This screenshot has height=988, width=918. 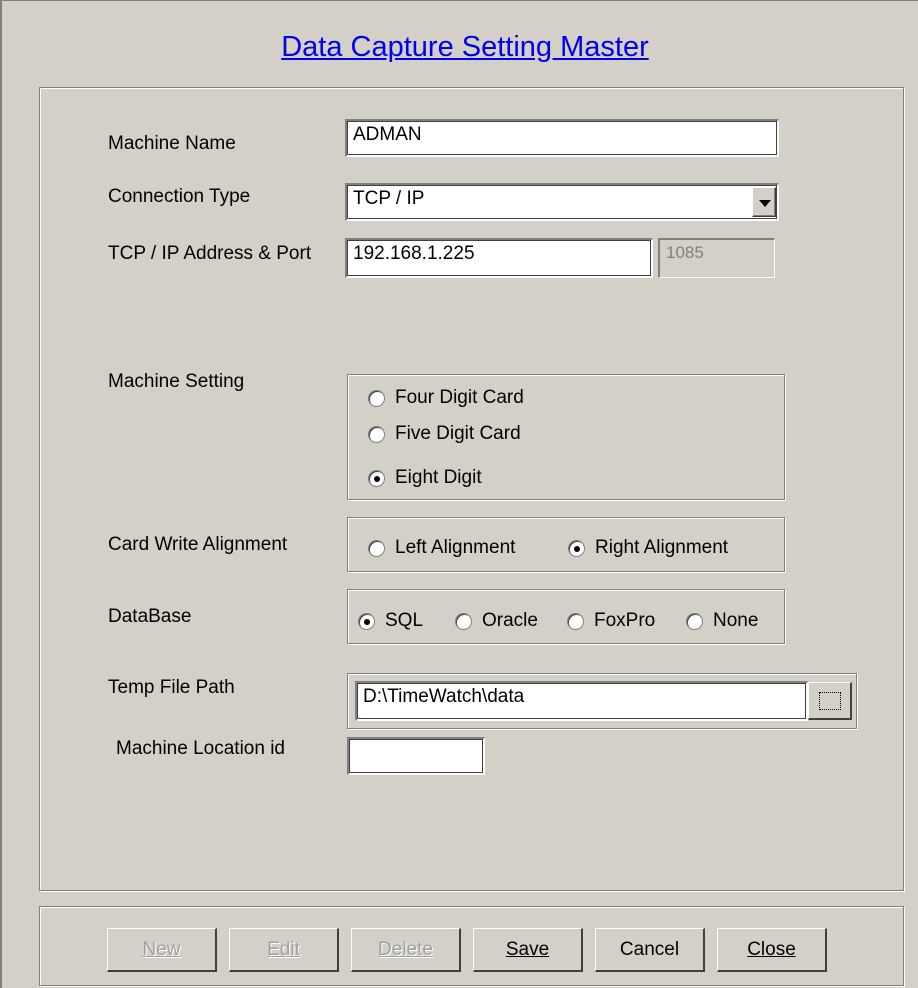 I want to click on temp-file-path-label: Temp File Path, so click(x=171, y=687).